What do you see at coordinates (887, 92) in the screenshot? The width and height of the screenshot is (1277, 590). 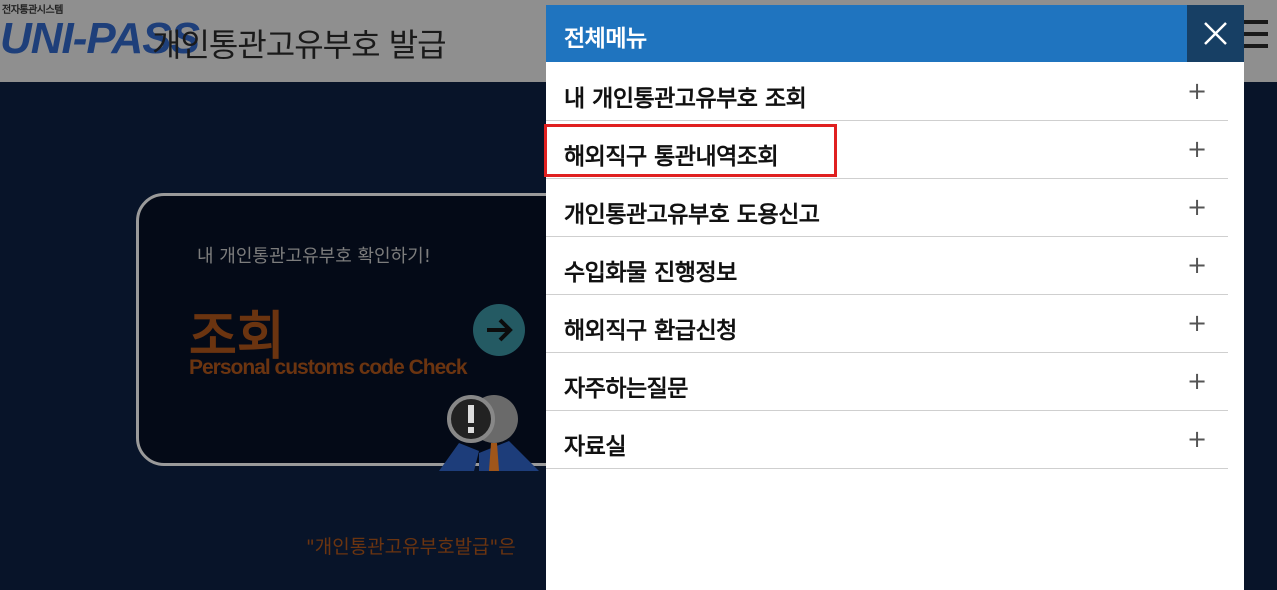 I see `menu-item-my-code-lookup: 내 개인통관고유부호 조회 +` at bounding box center [887, 92].